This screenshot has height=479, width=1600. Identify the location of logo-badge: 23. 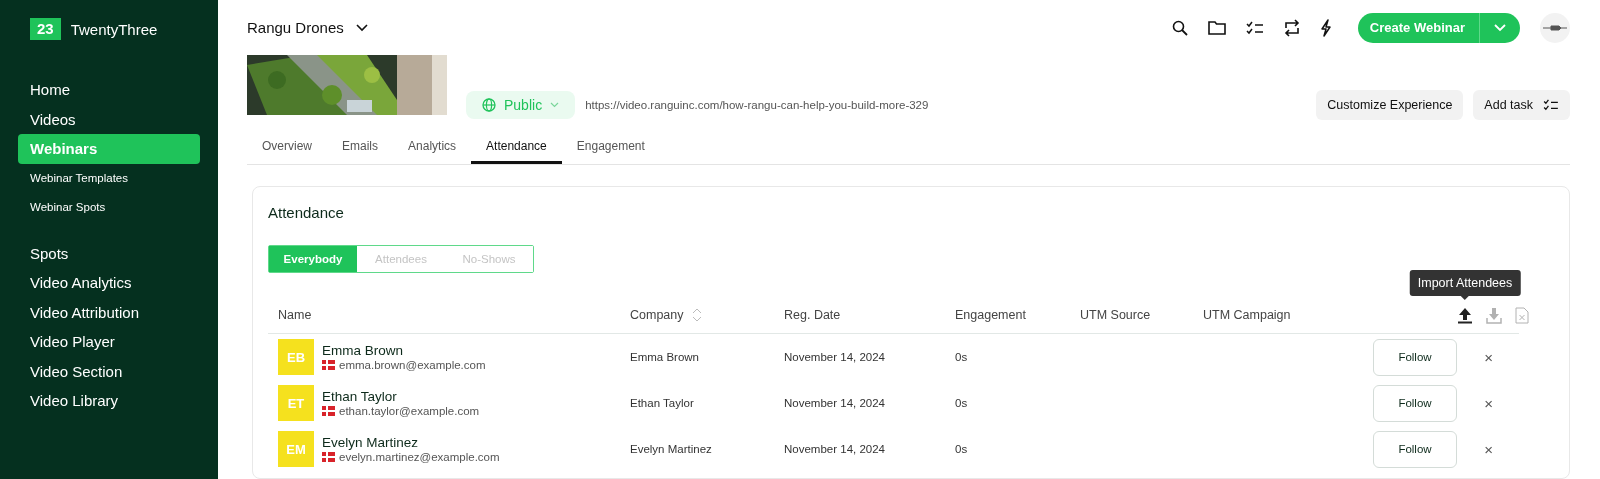
(45, 29).